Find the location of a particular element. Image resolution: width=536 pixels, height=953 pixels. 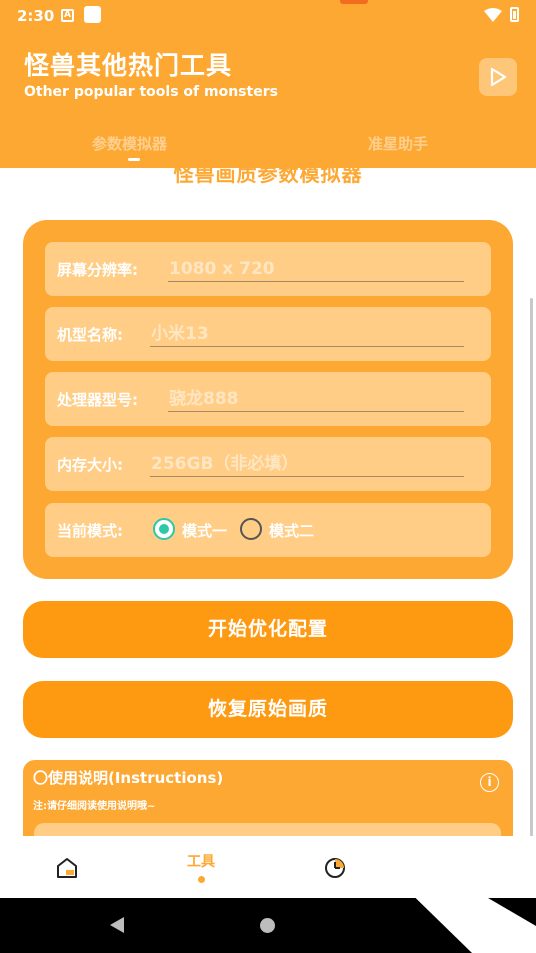

battery-icon is located at coordinates (514, 14).